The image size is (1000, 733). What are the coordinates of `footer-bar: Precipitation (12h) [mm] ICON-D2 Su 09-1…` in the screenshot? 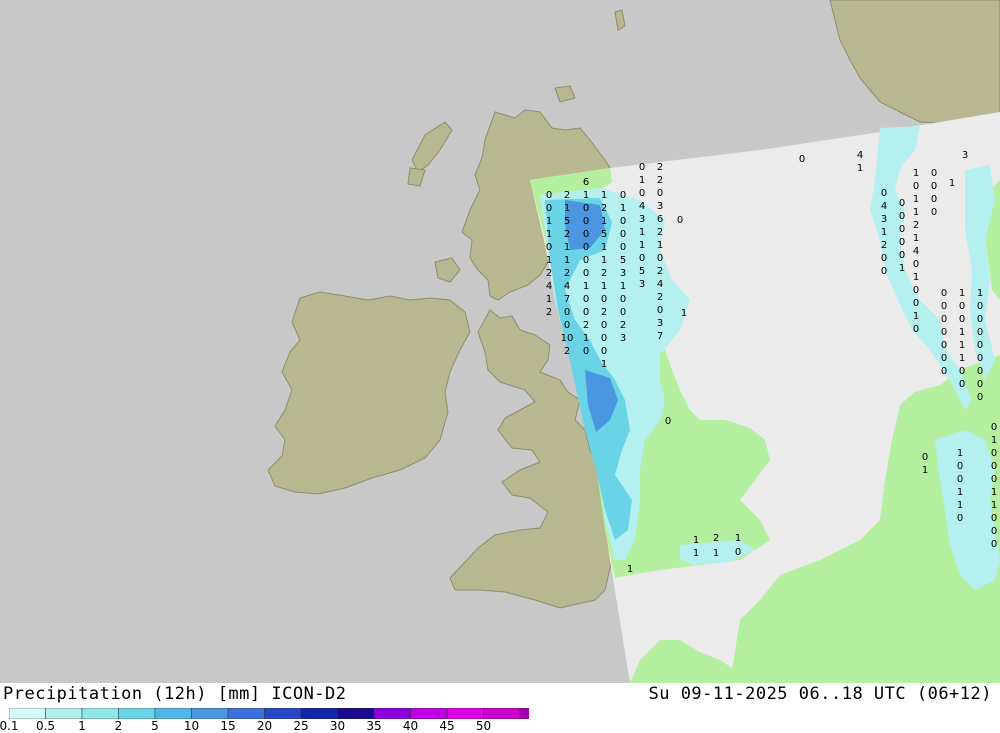 It's located at (500, 708).